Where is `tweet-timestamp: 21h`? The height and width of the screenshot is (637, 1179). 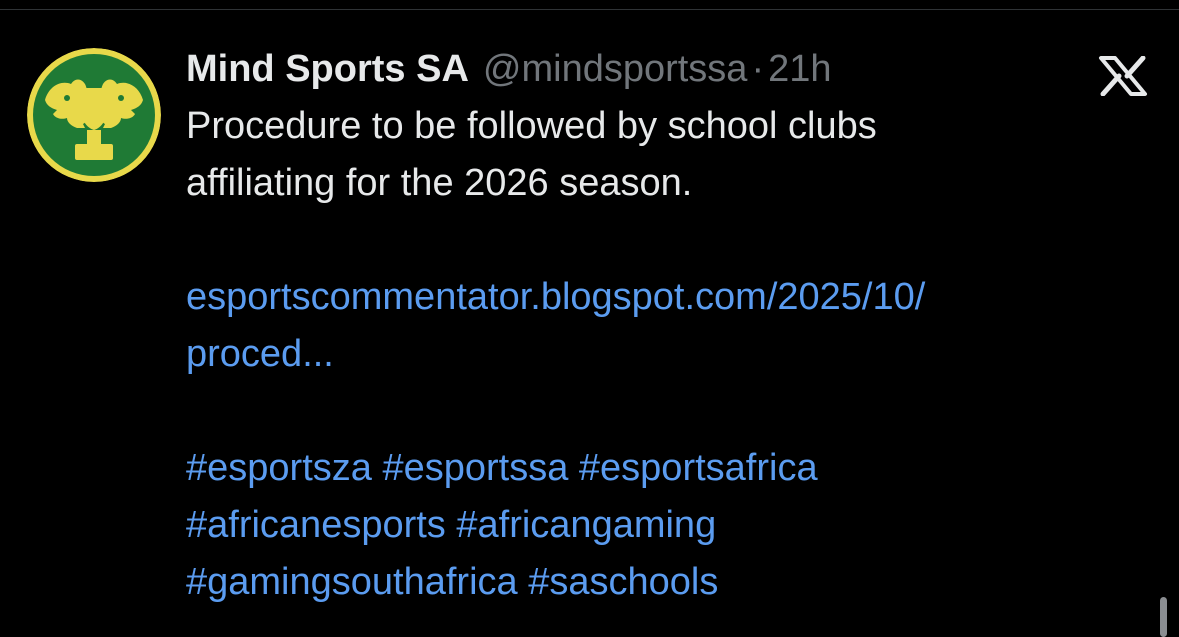 tweet-timestamp: 21h is located at coordinates (799, 69).